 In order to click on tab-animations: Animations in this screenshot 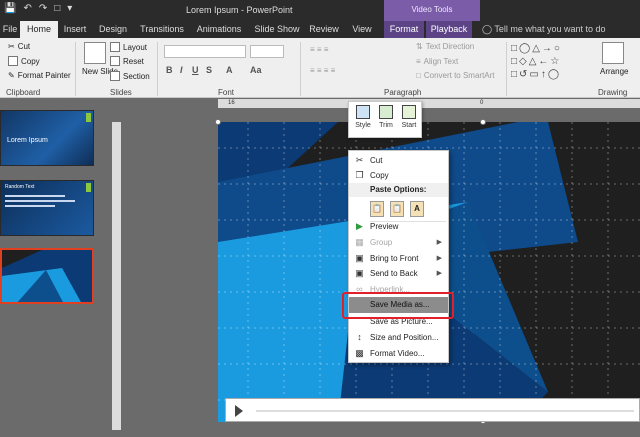, I will do `click(219, 29)`.